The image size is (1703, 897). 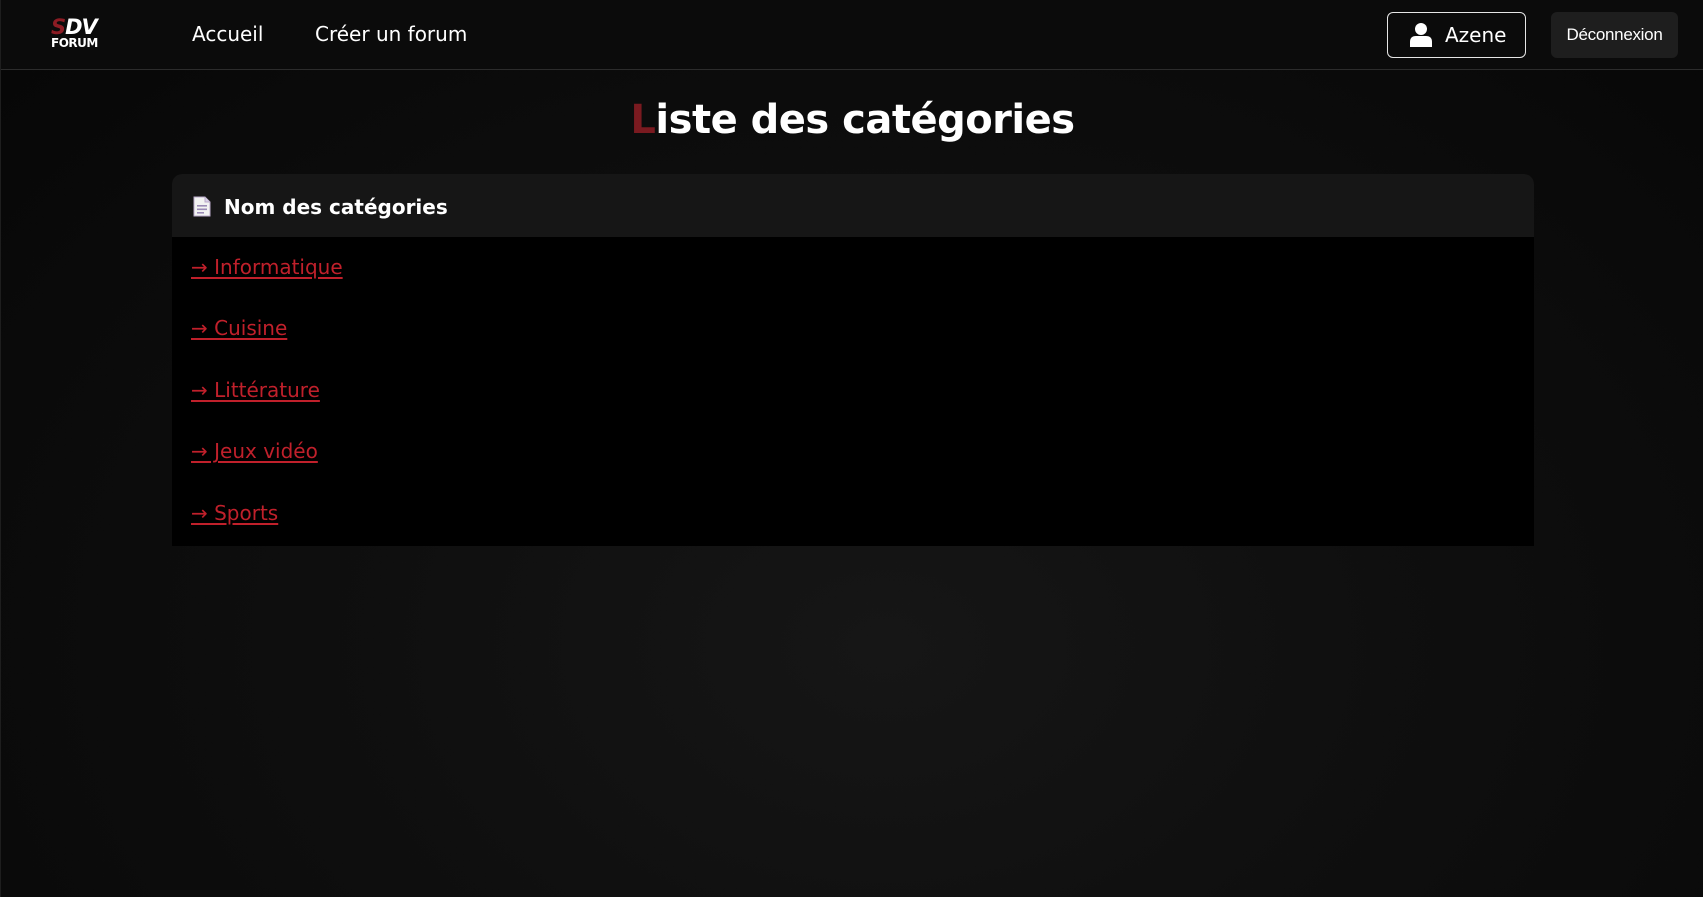 What do you see at coordinates (391, 34) in the screenshot?
I see `nav-link-create-forum: Créer un forum` at bounding box center [391, 34].